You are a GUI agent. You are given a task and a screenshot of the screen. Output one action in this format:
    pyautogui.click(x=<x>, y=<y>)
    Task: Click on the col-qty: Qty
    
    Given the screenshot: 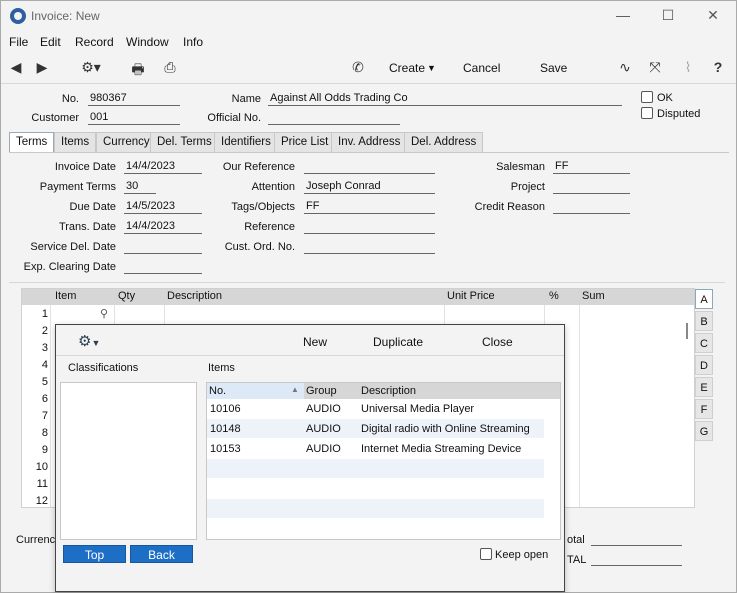 What is the action you would take?
    pyautogui.click(x=127, y=296)
    